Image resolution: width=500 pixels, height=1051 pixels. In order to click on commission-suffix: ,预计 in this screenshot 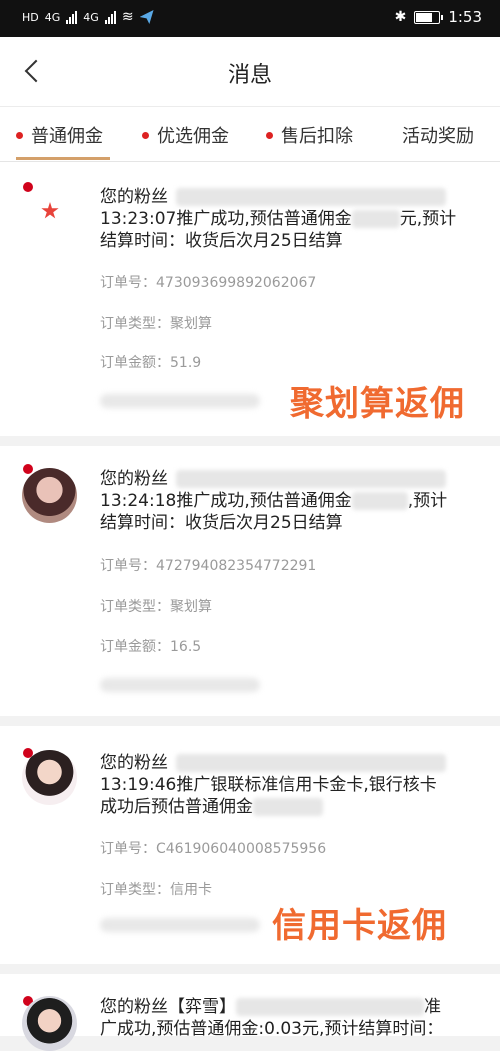, I will do `click(427, 501)`.